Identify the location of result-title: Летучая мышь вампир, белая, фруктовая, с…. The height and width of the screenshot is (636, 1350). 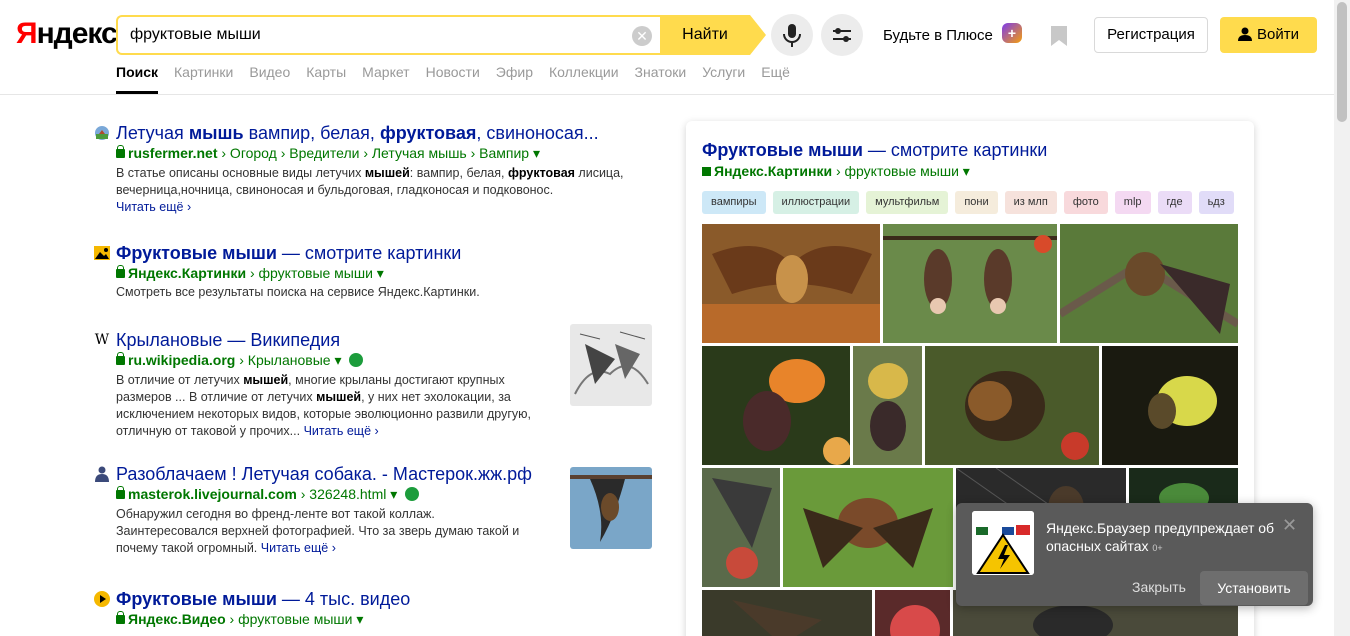
(357, 133).